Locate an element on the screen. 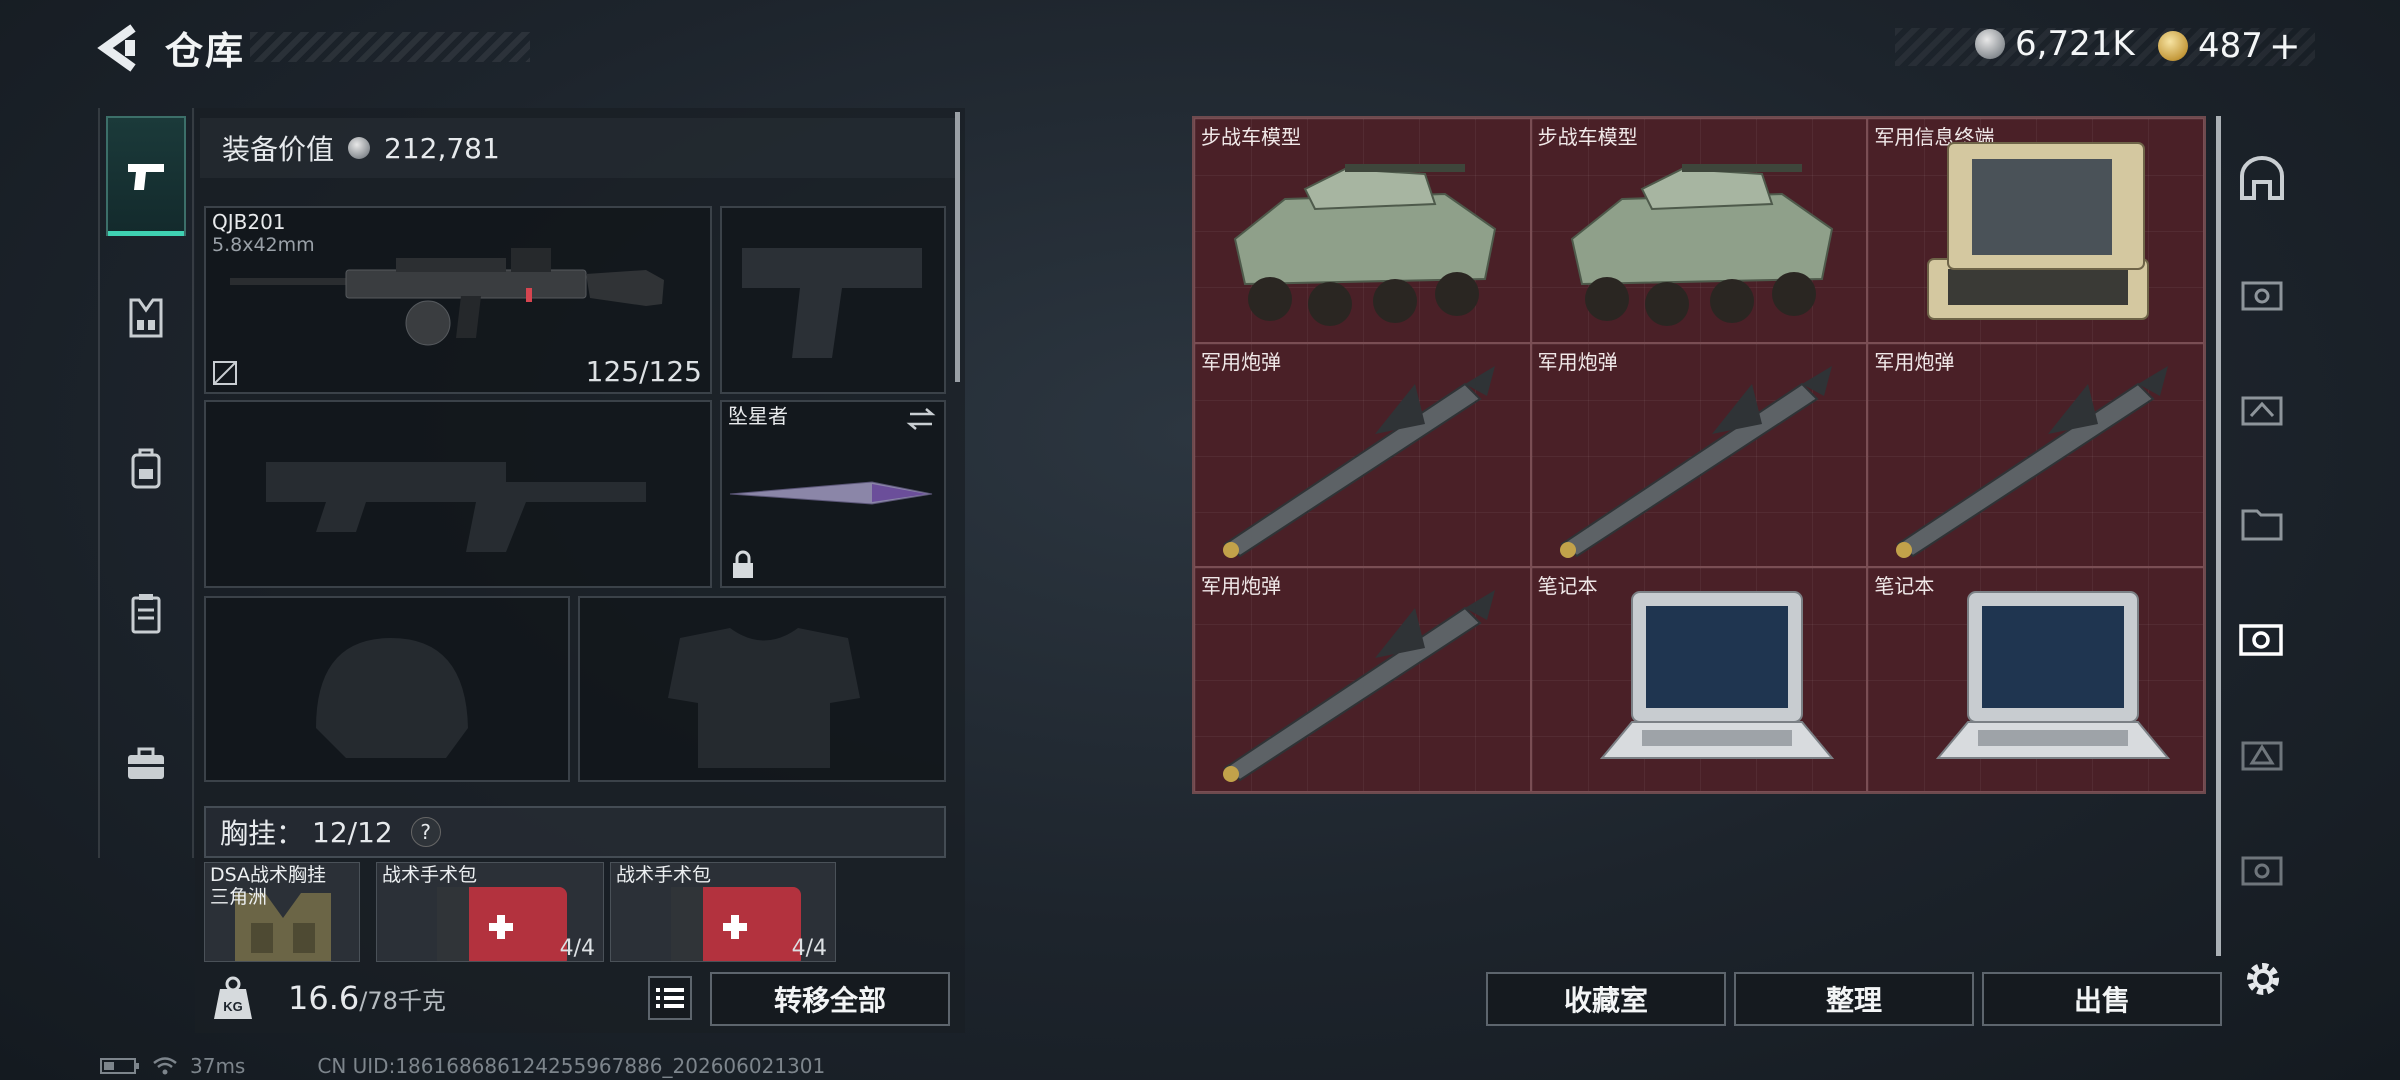 This screenshot has width=2400, height=1080. title-decoration is located at coordinates (390, 47).